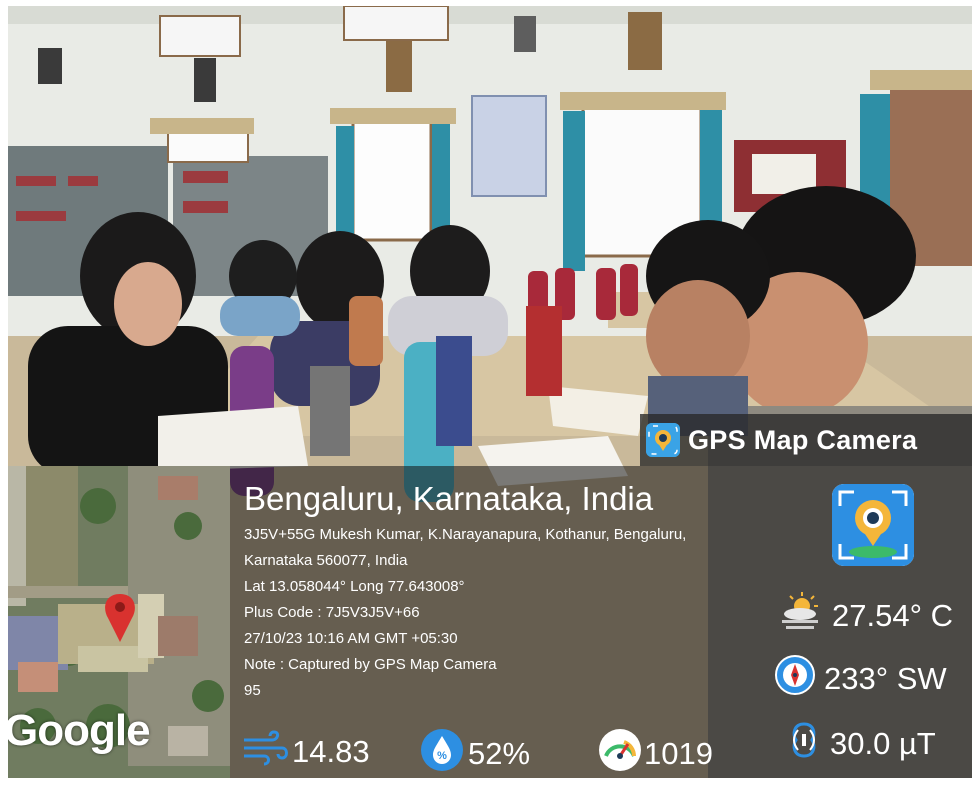 This screenshot has width=974, height=794. I want to click on app-logo-icon, so click(873, 525).